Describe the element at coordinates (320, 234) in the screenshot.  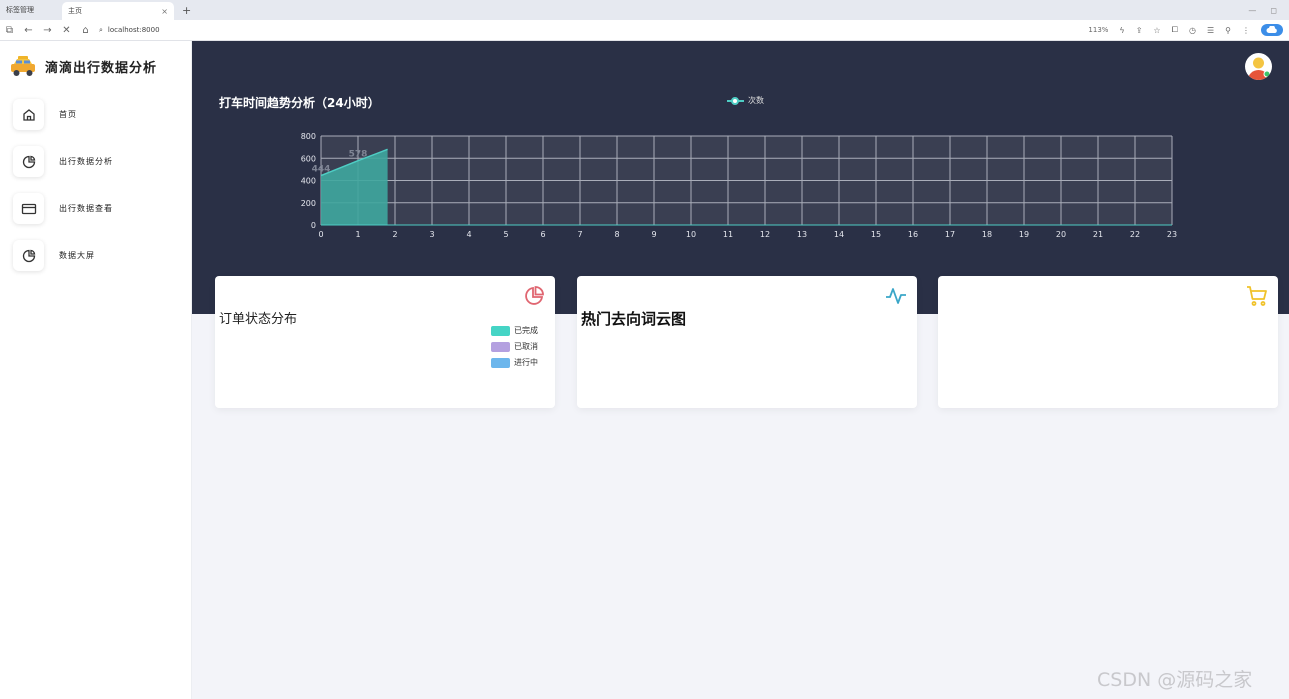
I see `x-tick-label: 0` at that location.